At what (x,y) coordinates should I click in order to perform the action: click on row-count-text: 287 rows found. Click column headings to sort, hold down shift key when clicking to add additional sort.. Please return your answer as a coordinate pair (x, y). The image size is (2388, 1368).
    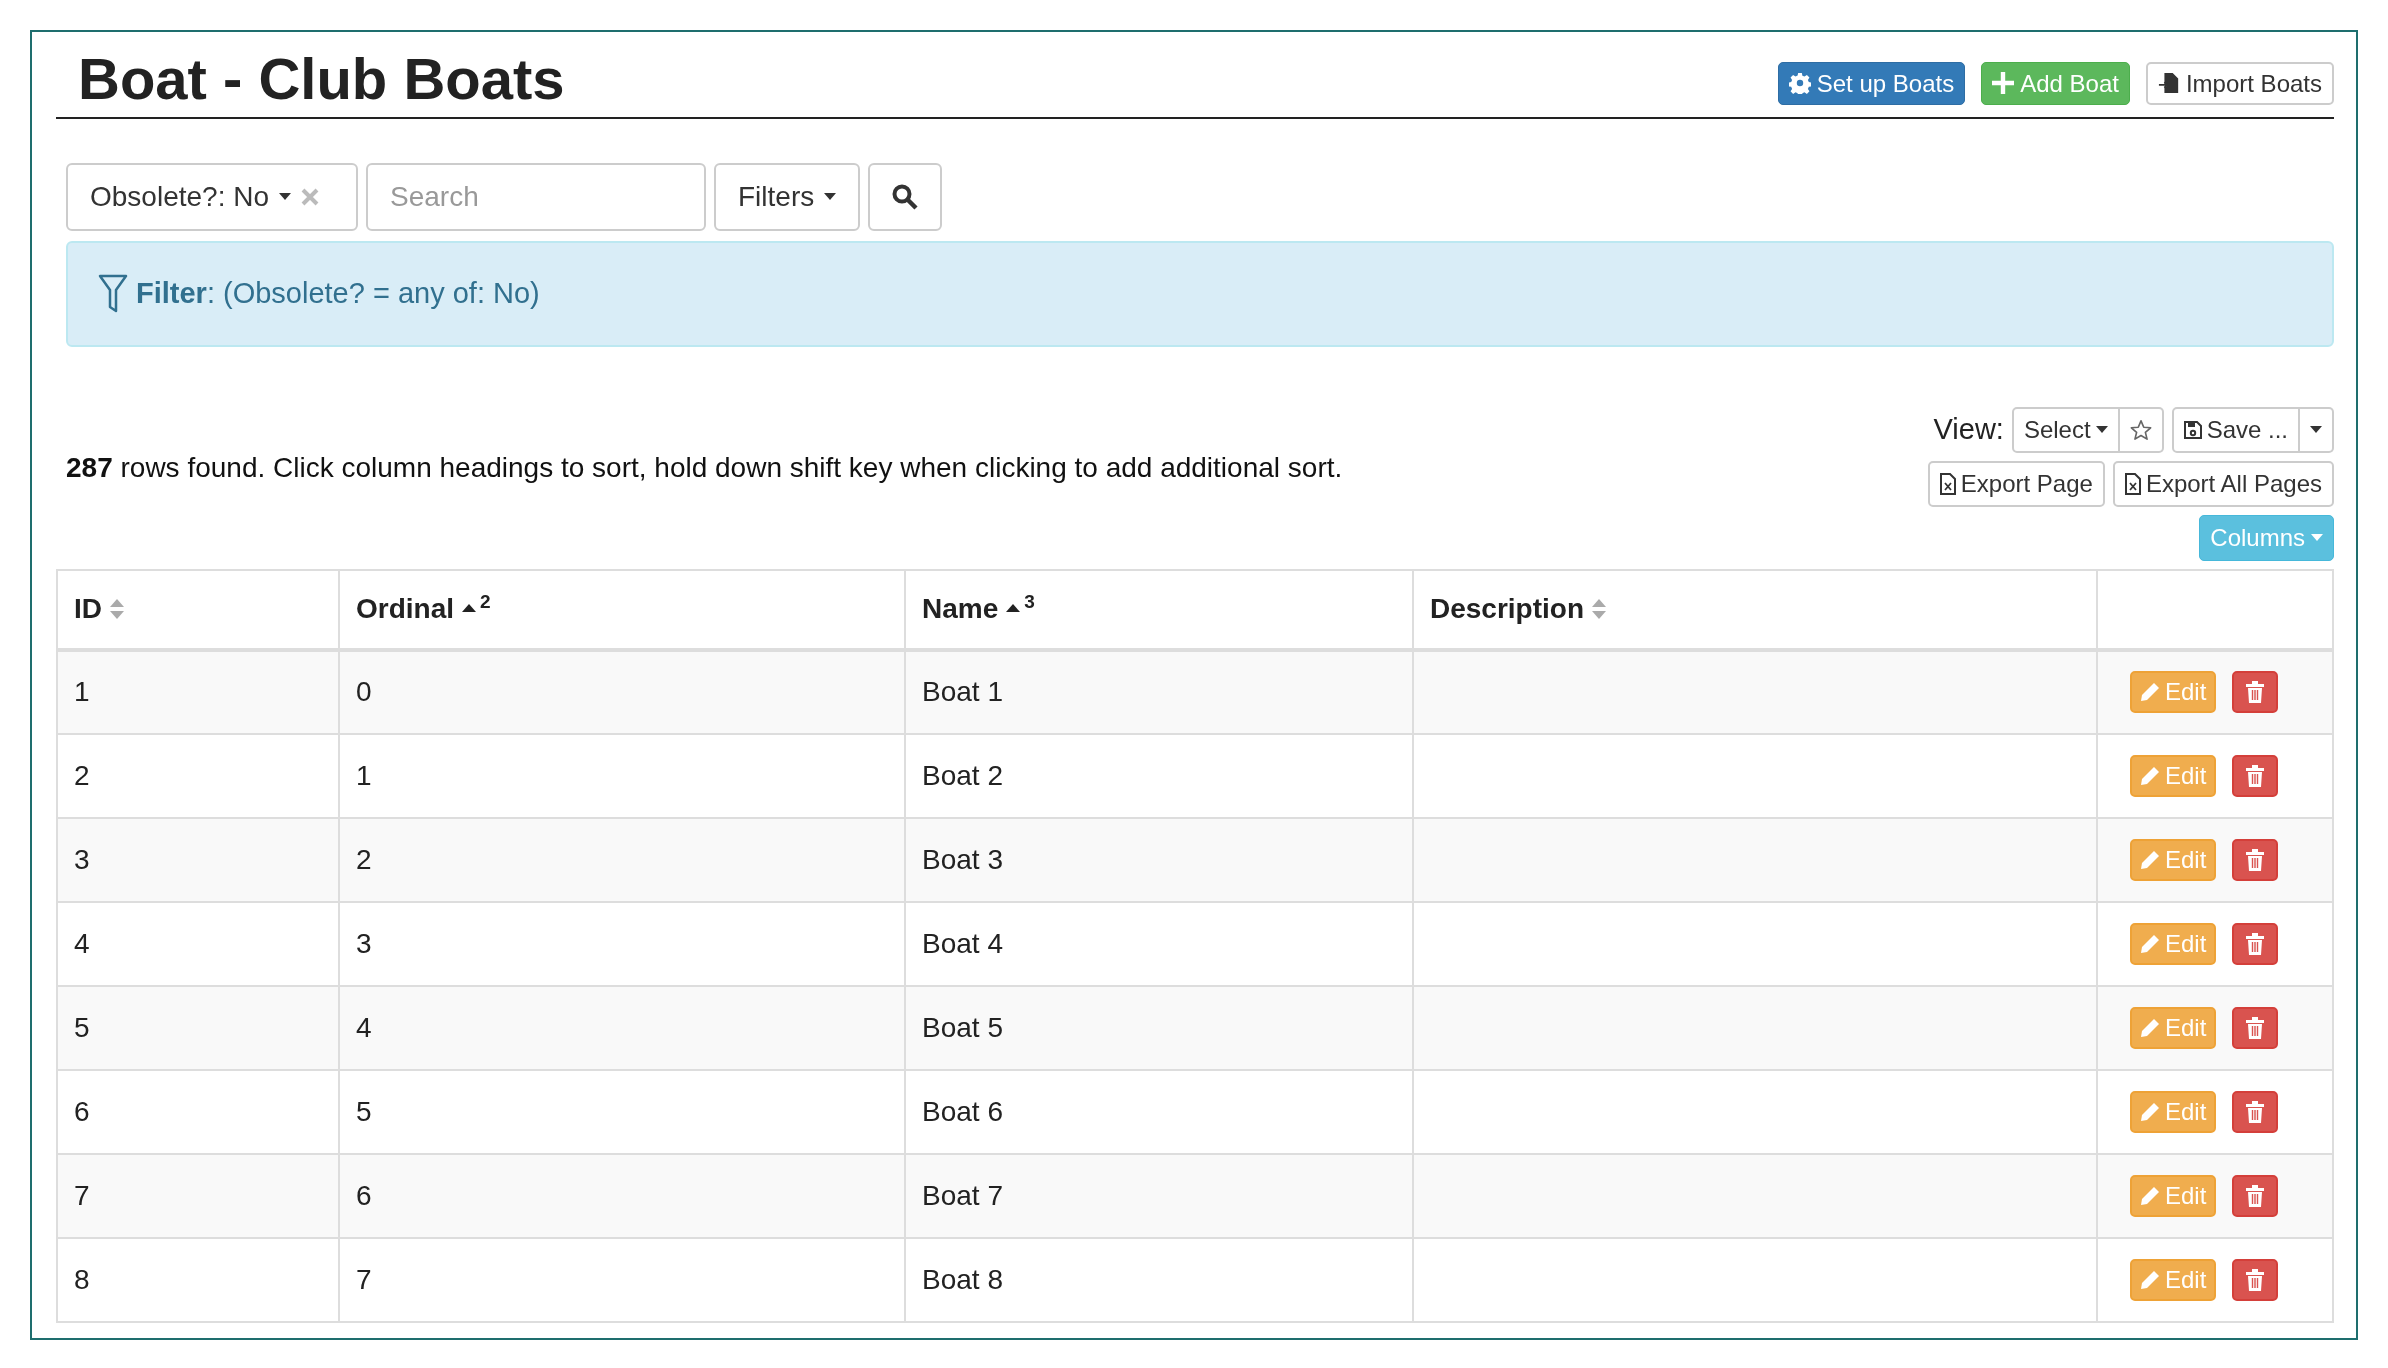
    Looking at the image, I should click on (704, 467).